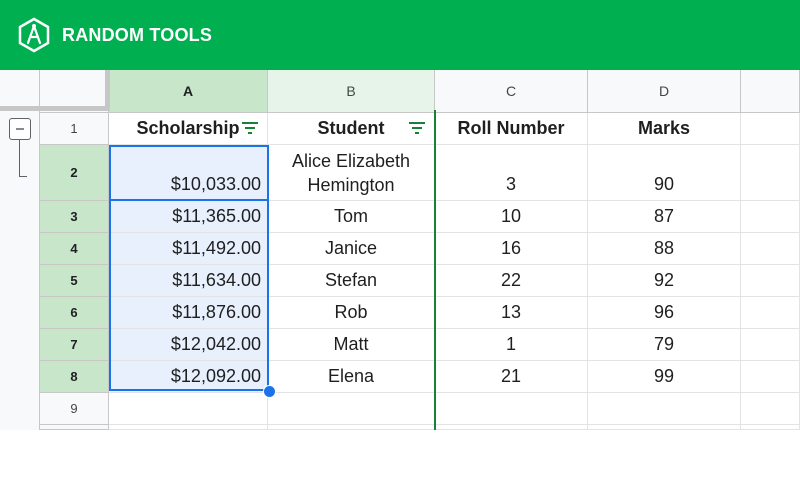  Describe the element at coordinates (435, 270) in the screenshot. I see `filter-range-border` at that location.